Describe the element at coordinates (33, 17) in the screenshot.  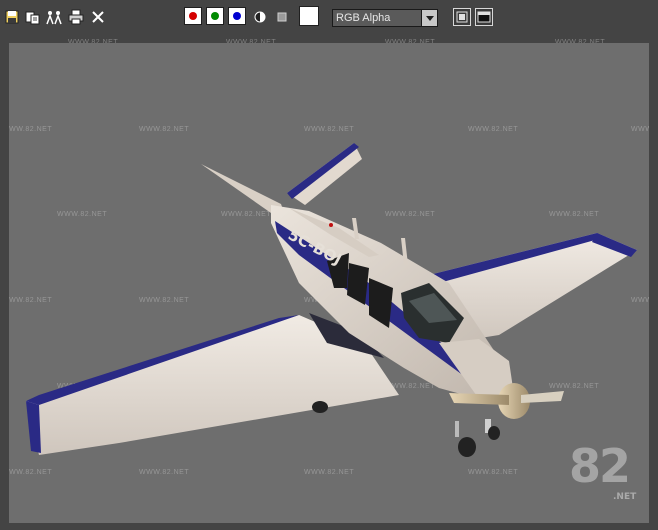
I see `copy-icon` at that location.